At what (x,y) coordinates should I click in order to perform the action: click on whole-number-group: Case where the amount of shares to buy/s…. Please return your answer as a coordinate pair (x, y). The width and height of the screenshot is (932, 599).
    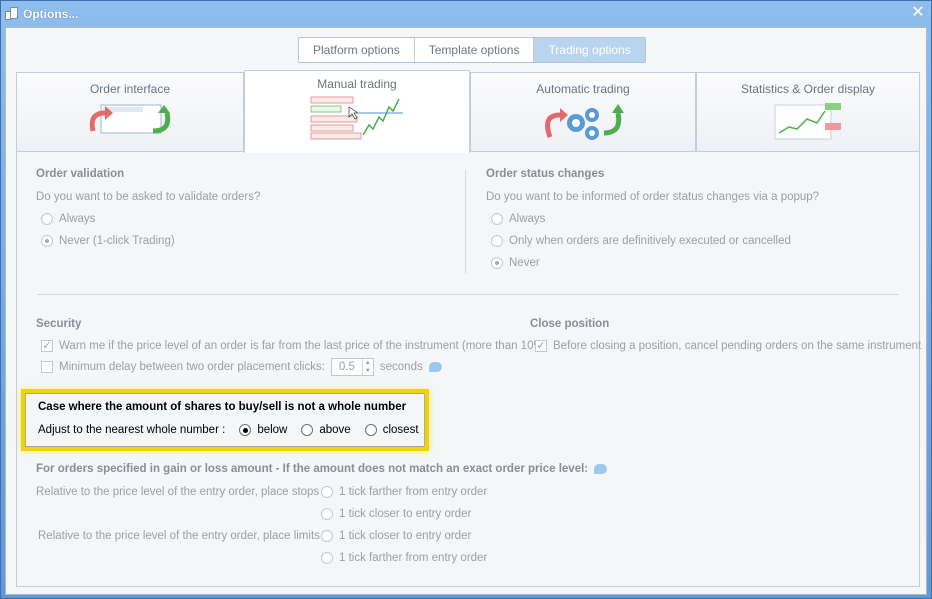
    Looking at the image, I should click on (225, 420).